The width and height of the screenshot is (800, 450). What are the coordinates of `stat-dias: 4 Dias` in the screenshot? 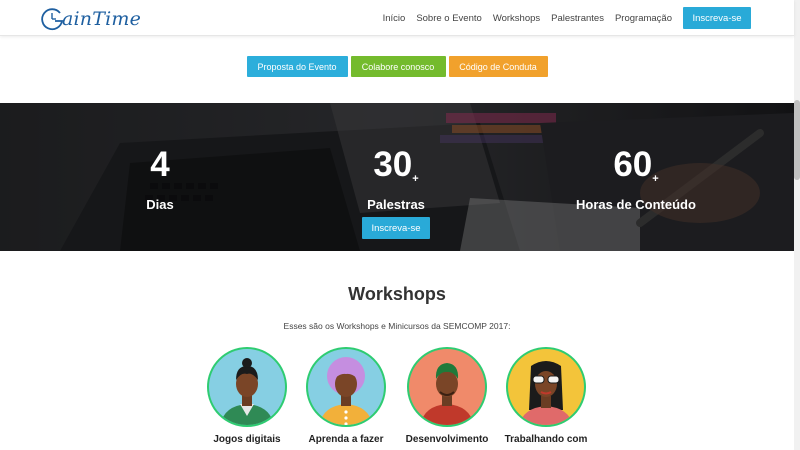 It's located at (160, 179).